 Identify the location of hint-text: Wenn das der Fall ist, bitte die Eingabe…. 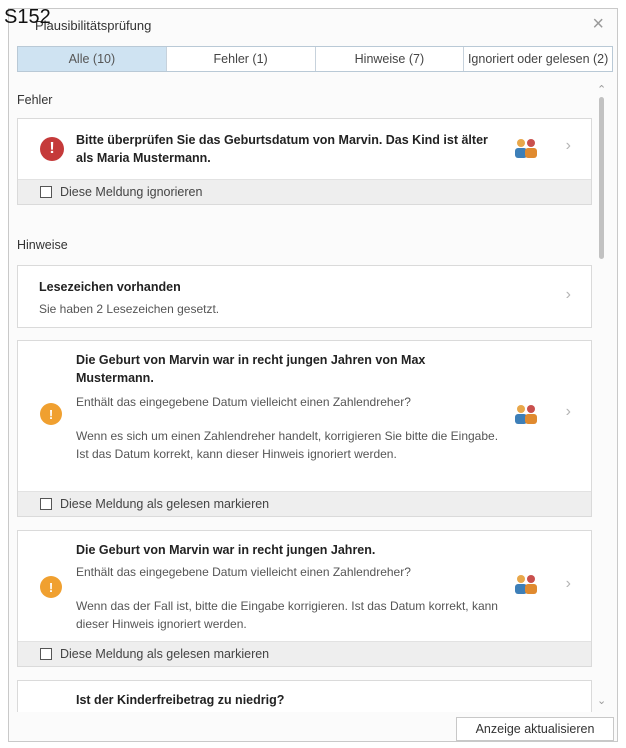
(287, 615).